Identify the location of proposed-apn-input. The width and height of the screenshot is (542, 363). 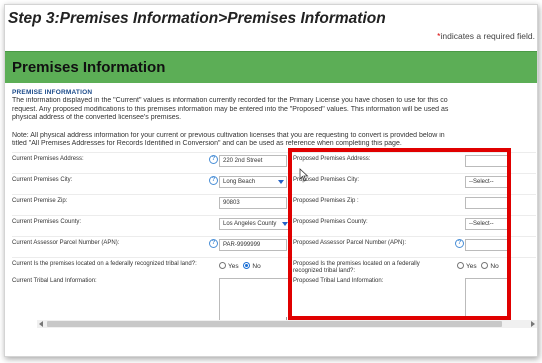
(487, 245).